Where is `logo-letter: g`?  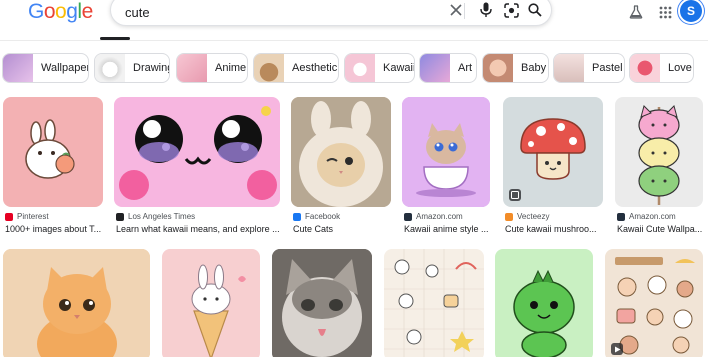 logo-letter: g is located at coordinates (72, 11).